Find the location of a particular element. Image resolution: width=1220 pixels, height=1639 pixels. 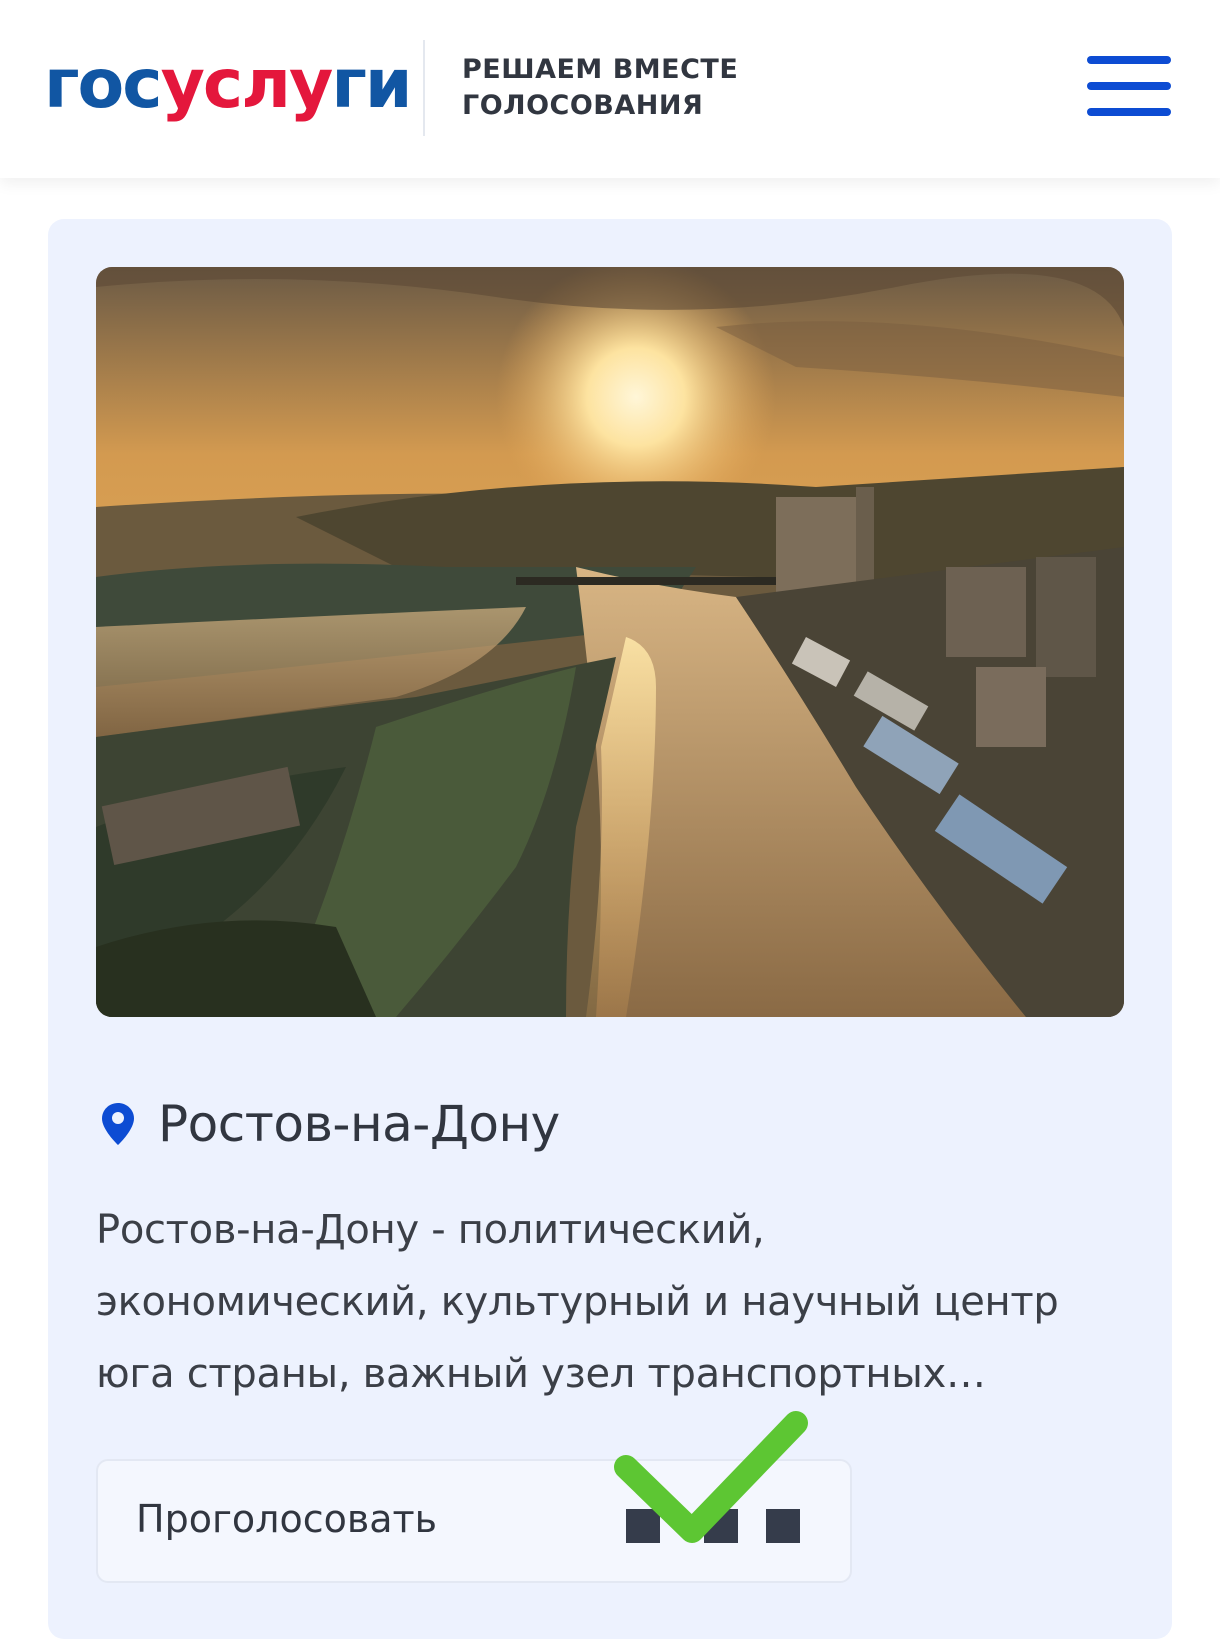

location-row: Ростов-на-Дону is located at coordinates (330, 1124).